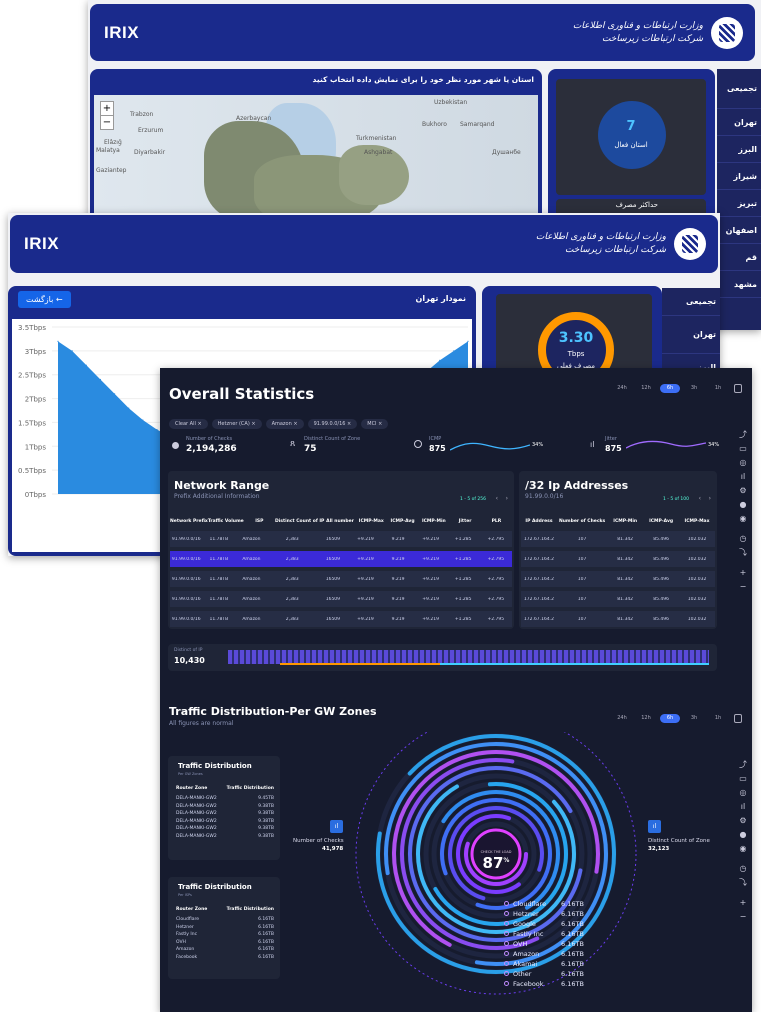  I want to click on zoom-out-button: −, so click(107, 122).